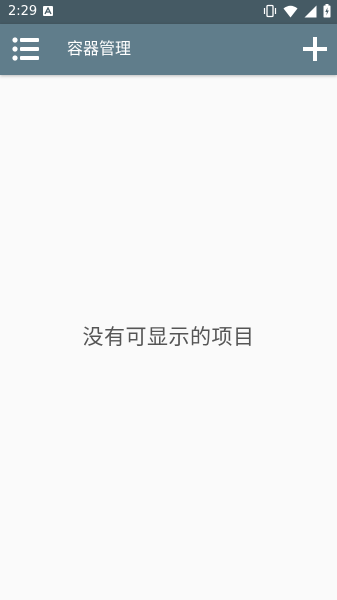 This screenshot has height=600, width=337. Describe the element at coordinates (290, 12) in the screenshot. I see `wifi-icon` at that location.